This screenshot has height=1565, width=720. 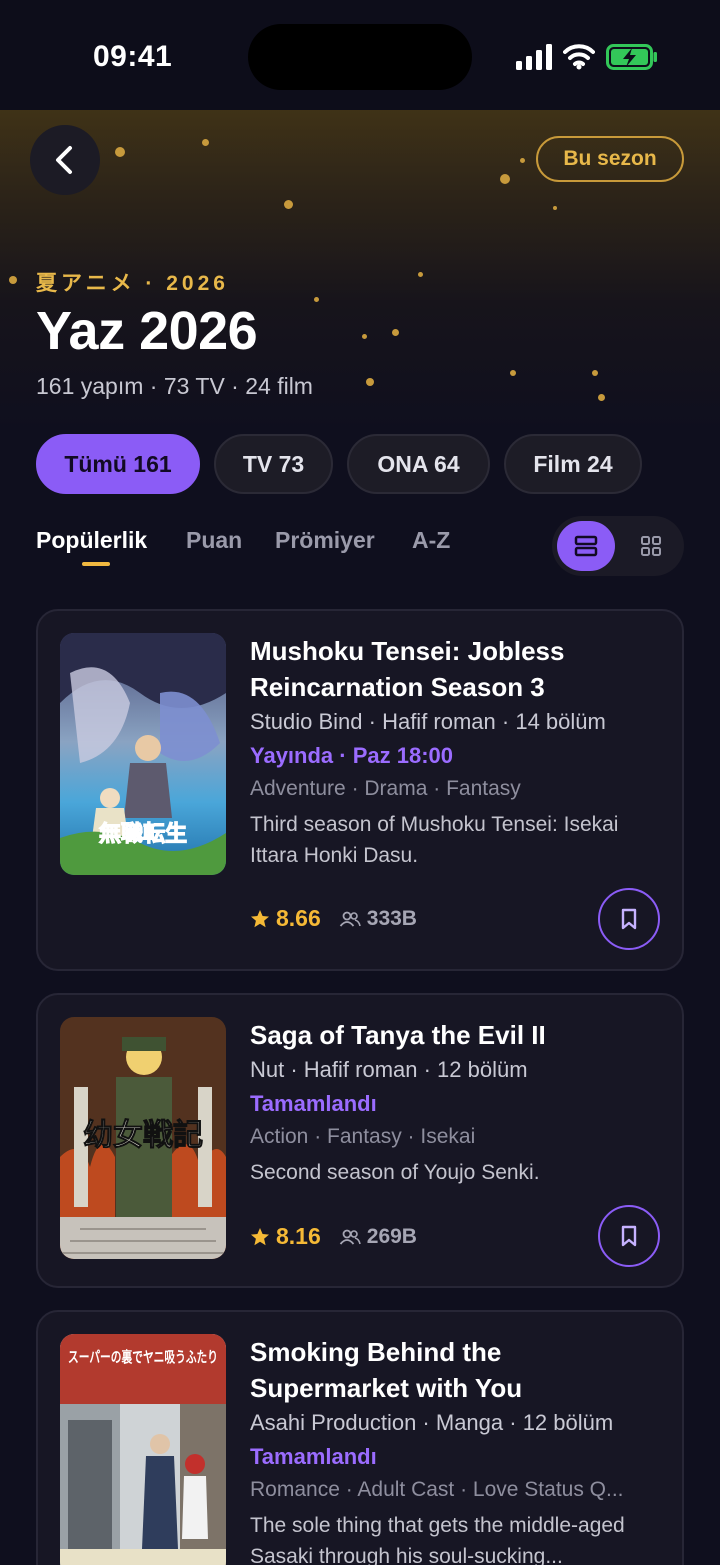 What do you see at coordinates (363, 1136) in the screenshot?
I see `anime-genres: Action · Fantasy · Isekai` at bounding box center [363, 1136].